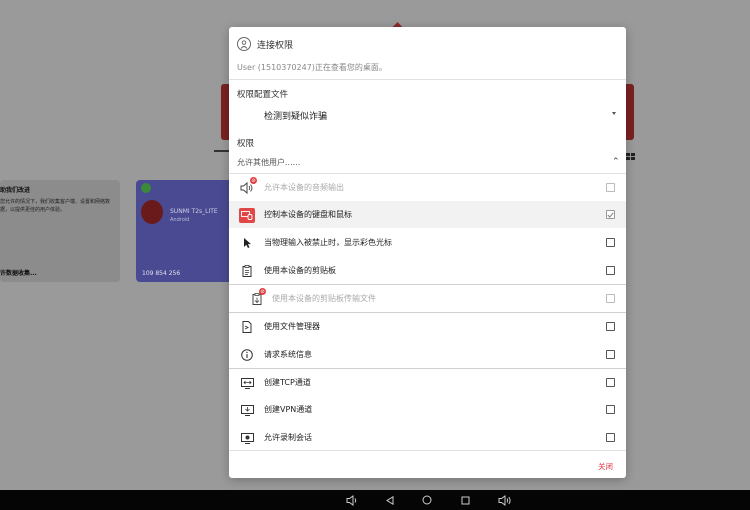  Describe the element at coordinates (146, 188) in the screenshot. I see `online-check-icon` at that location.